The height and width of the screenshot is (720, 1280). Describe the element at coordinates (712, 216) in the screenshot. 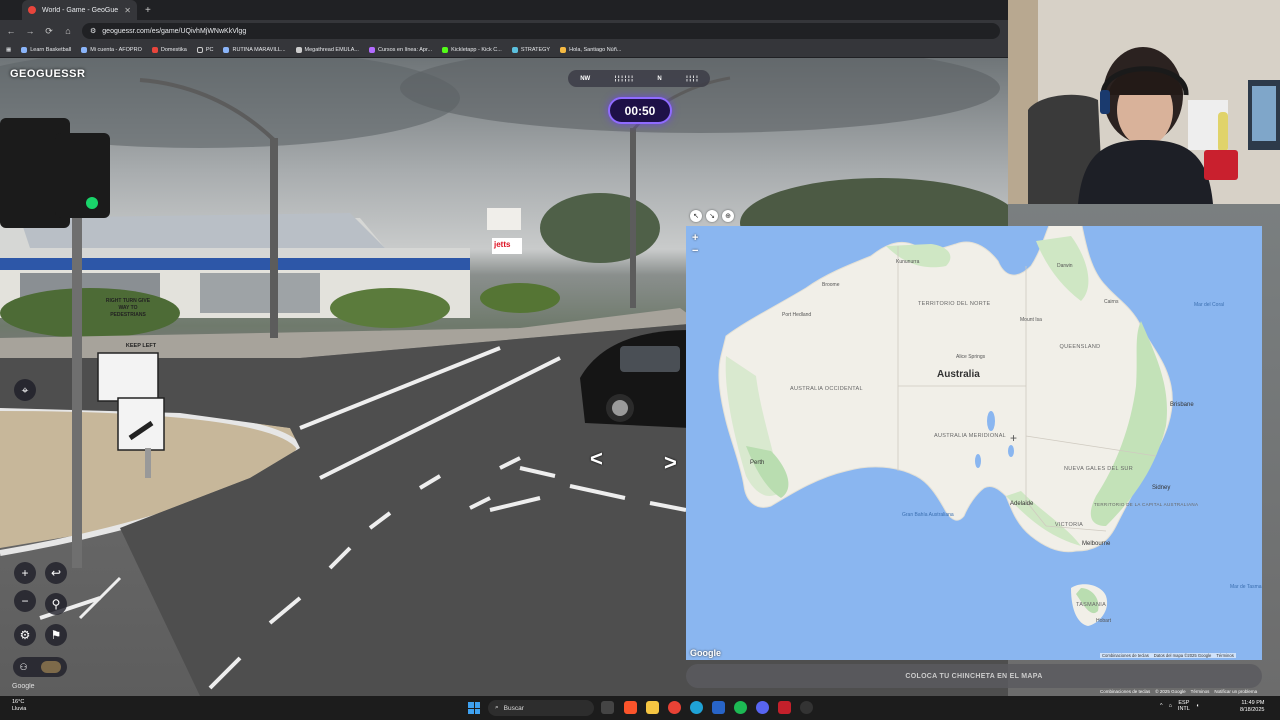

I see `map-shrink-icon: ↘` at that location.